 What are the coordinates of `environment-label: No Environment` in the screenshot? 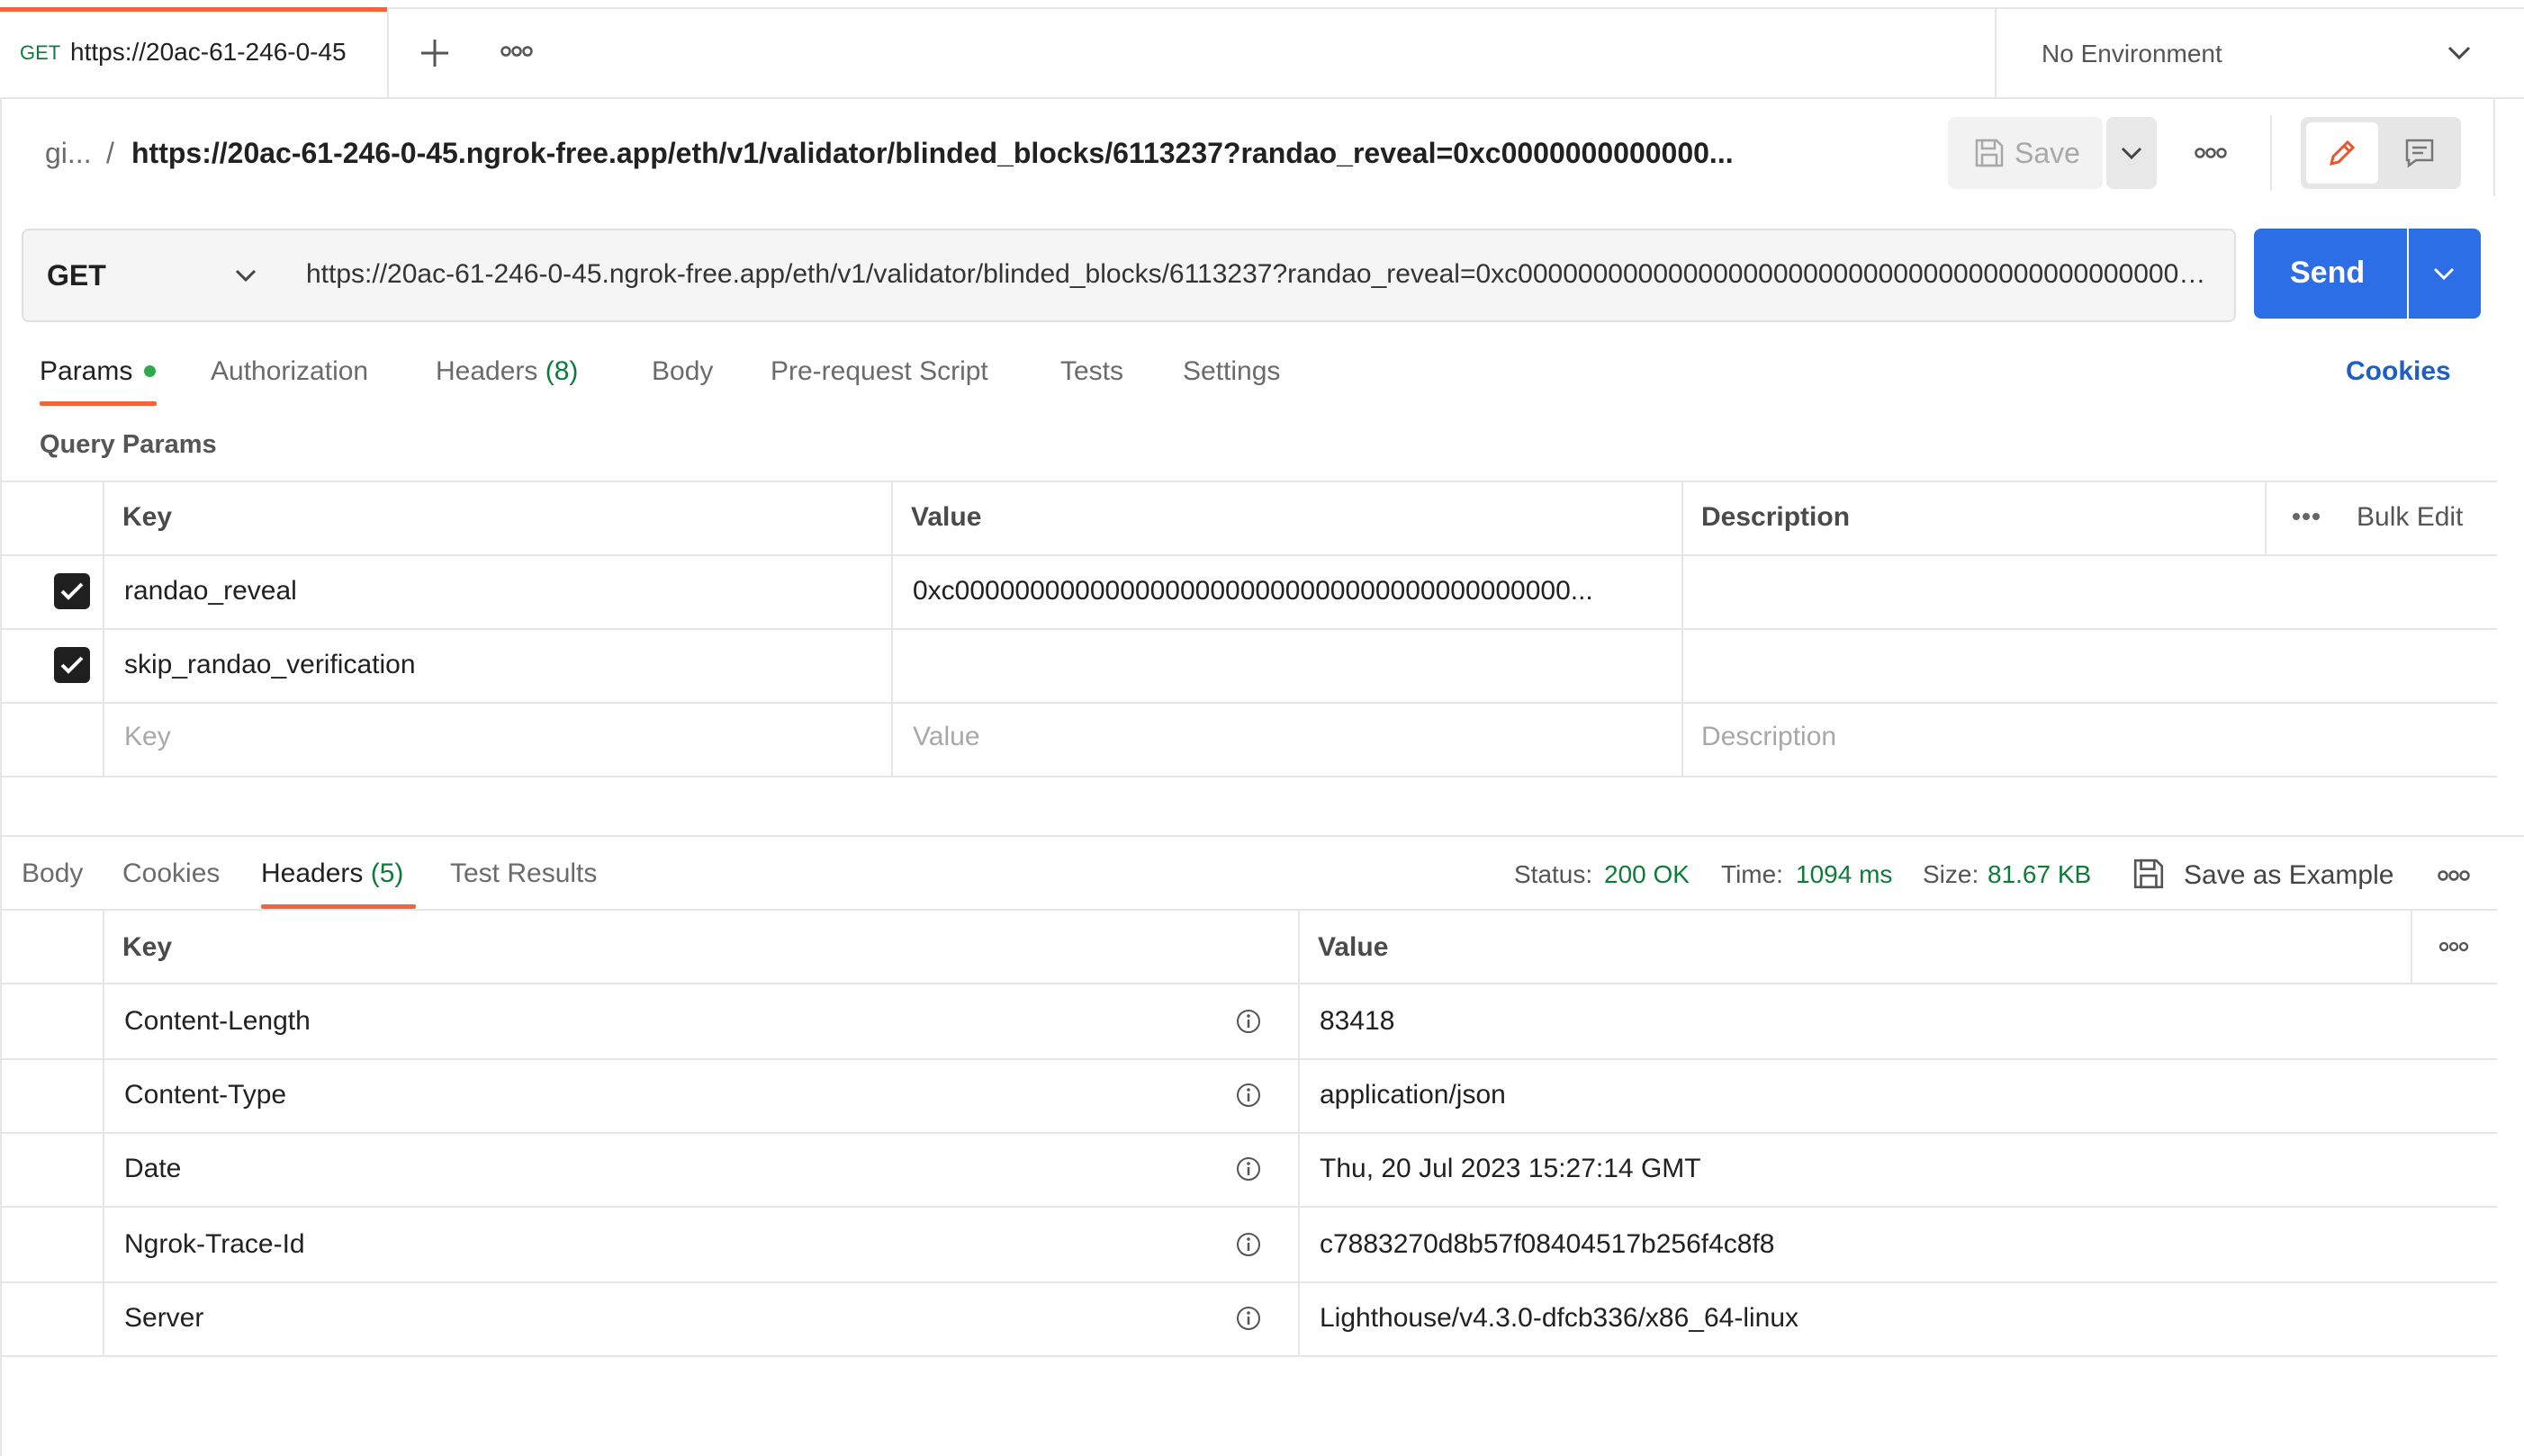 It's located at (2132, 53).